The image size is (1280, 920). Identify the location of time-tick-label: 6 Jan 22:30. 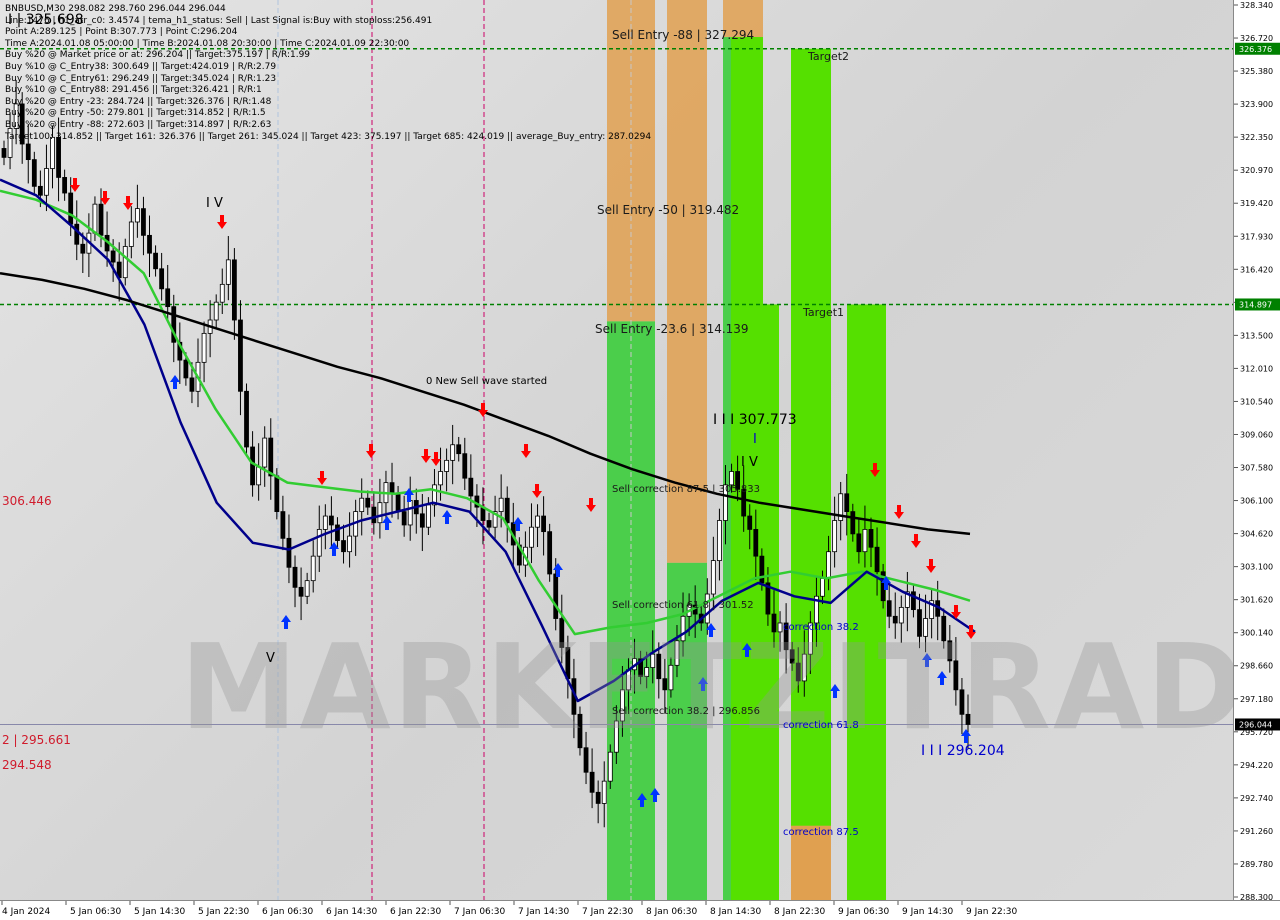
(416, 912).